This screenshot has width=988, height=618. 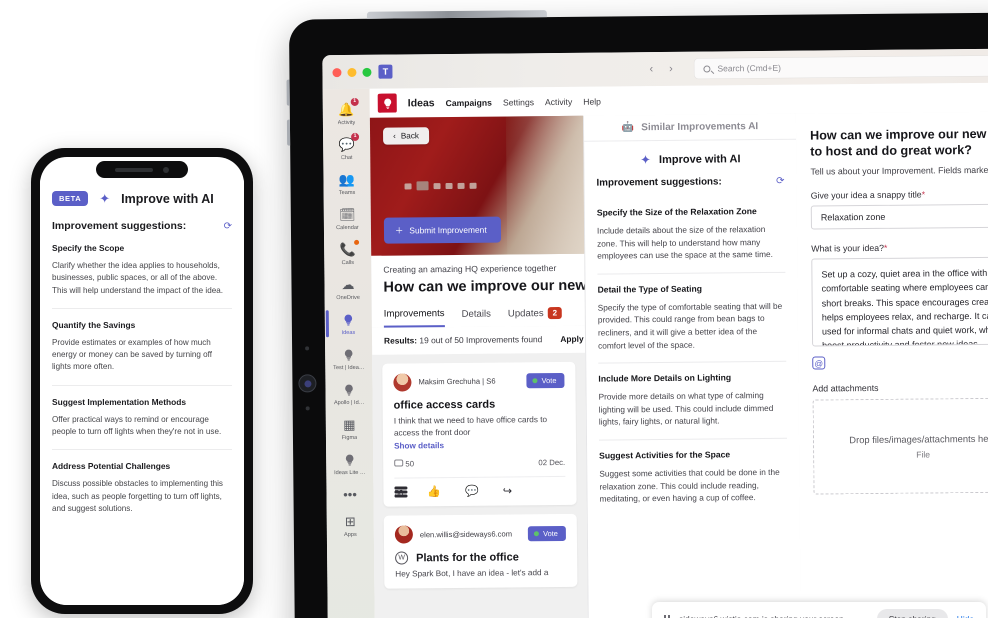 I want to click on sidebar-item-label: OneDrive, so click(x=348, y=298).